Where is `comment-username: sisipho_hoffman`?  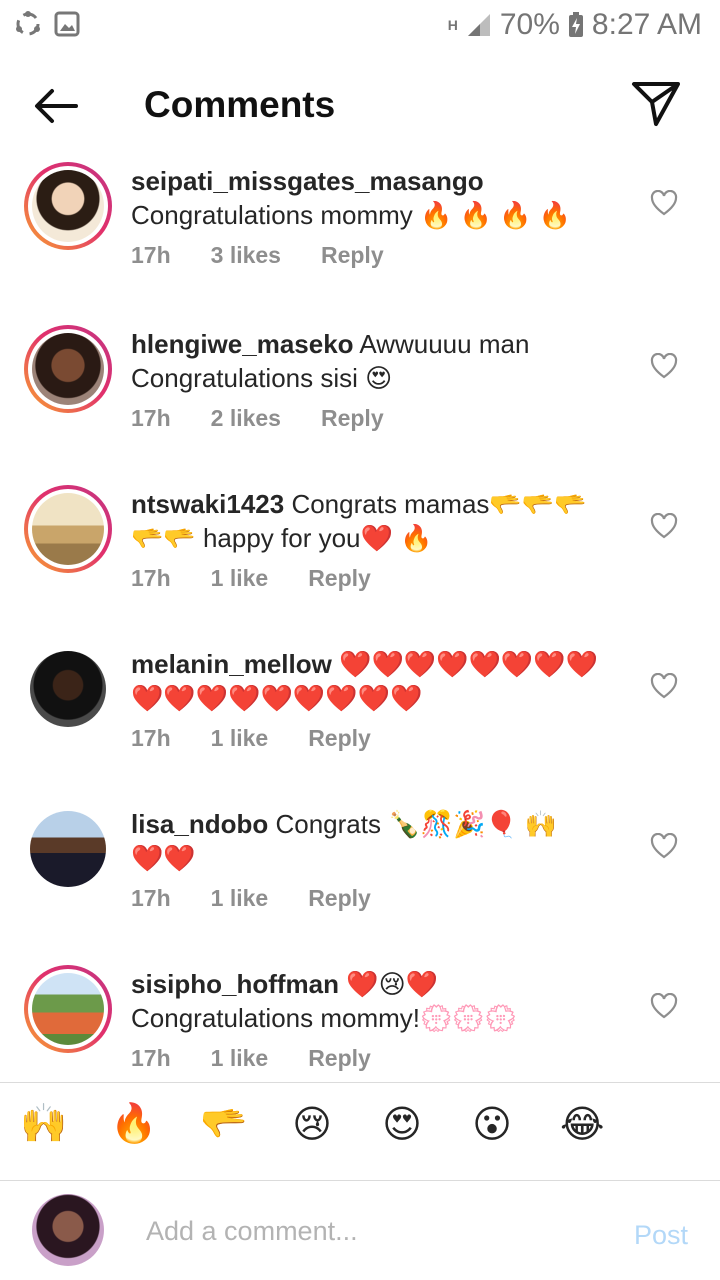 comment-username: sisipho_hoffman is located at coordinates (235, 984).